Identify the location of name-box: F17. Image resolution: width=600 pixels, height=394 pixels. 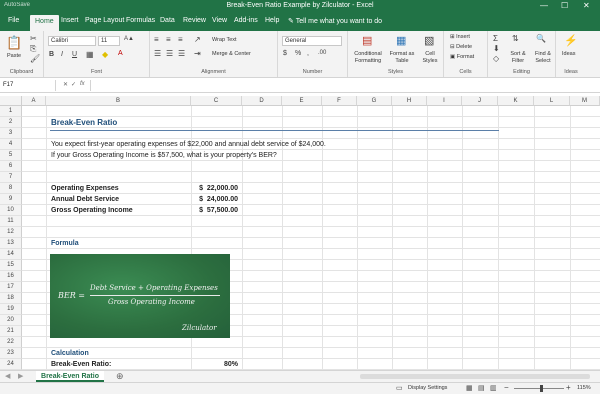
(28, 85).